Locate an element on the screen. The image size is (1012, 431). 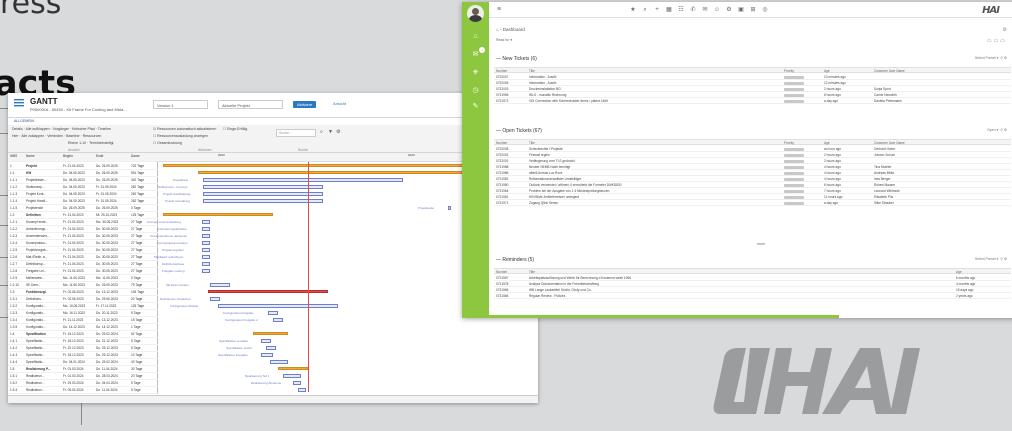
menu-icon is located at coordinates (19, 103).